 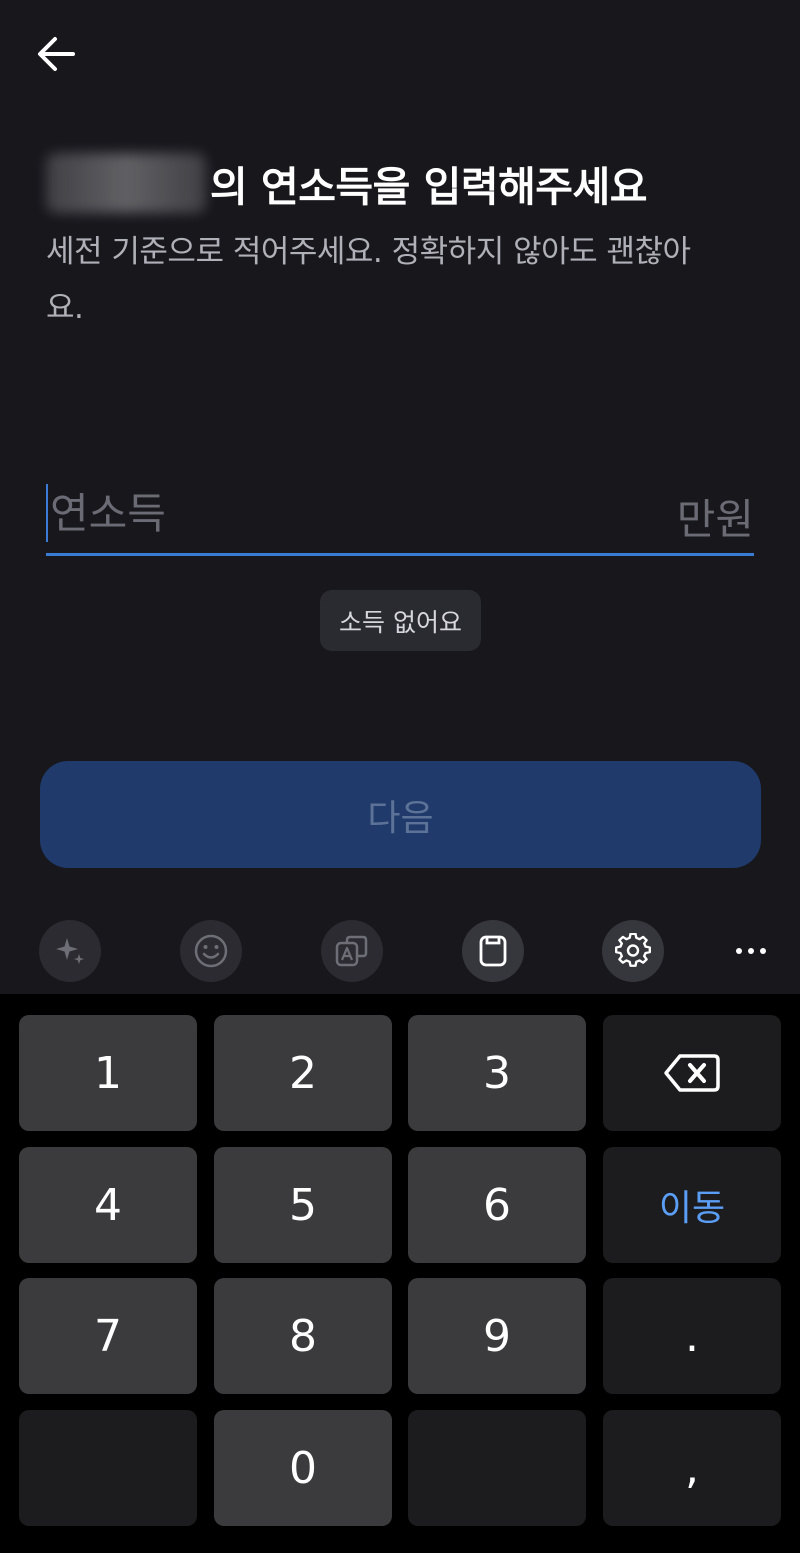 What do you see at coordinates (303, 1468) in the screenshot?
I see `key-0: 0` at bounding box center [303, 1468].